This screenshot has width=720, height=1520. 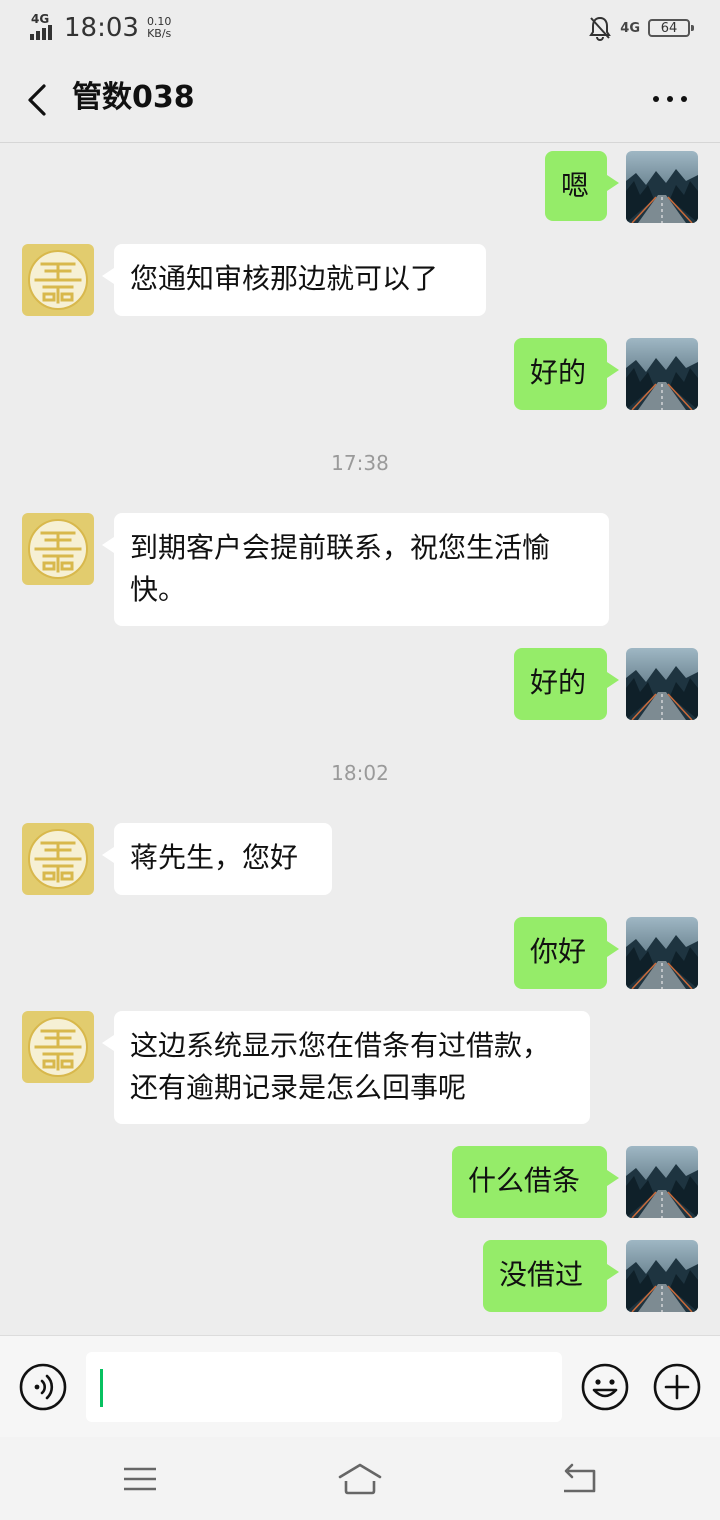 I want to click on network-type: 4G, so click(x=40, y=19).